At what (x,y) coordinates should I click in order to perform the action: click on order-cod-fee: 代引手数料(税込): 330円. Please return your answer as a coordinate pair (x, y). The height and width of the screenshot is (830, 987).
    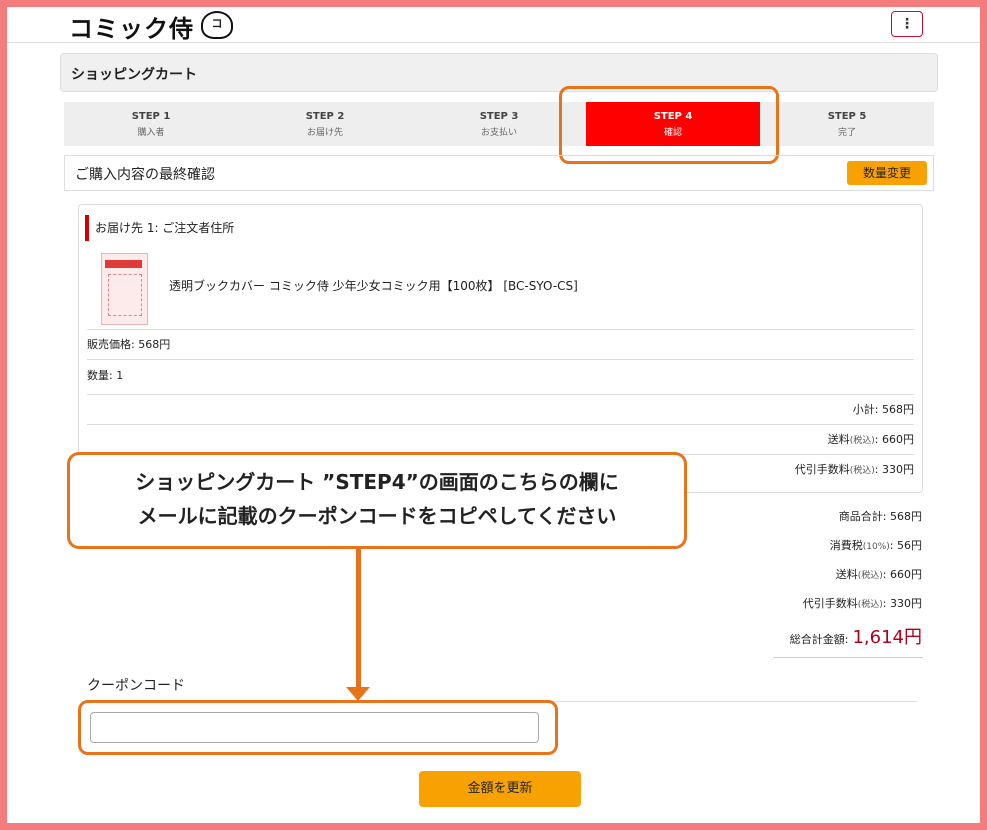
    Looking at the image, I should click on (854, 469).